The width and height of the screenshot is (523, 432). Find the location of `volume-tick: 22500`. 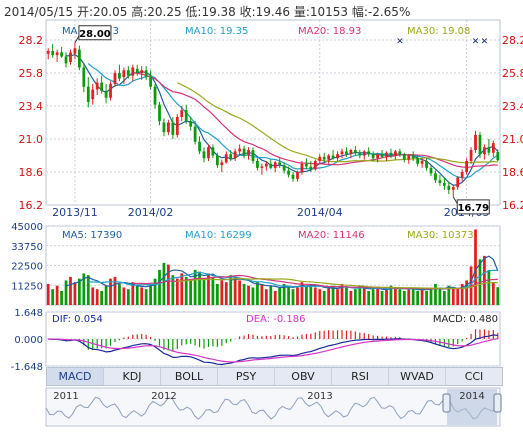

volume-tick: 22500 is located at coordinates (27, 267).